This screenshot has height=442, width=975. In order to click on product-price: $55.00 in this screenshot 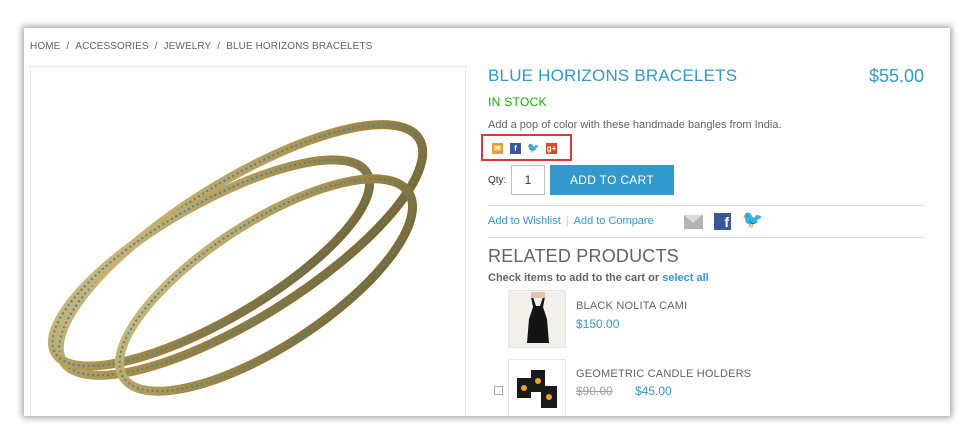, I will do `click(896, 76)`.